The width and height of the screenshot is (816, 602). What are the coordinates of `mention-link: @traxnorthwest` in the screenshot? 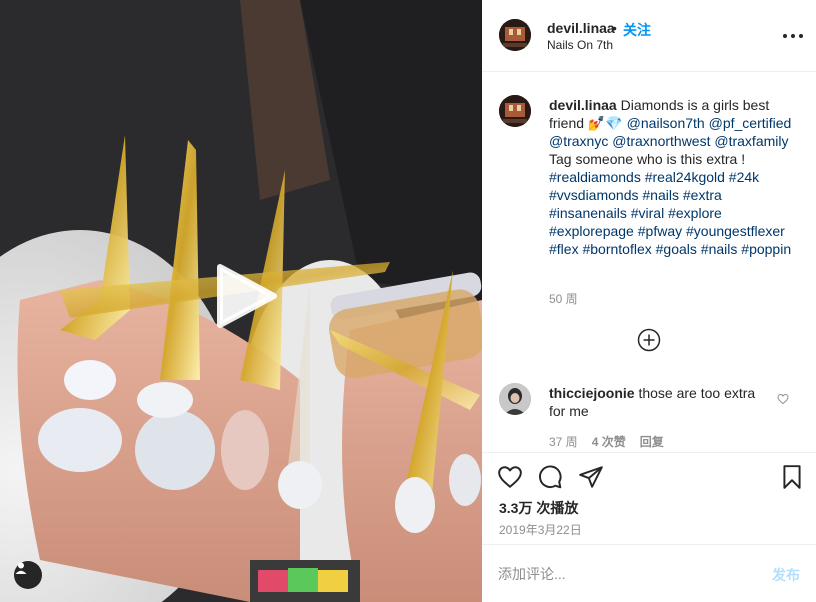 It's located at (661, 141).